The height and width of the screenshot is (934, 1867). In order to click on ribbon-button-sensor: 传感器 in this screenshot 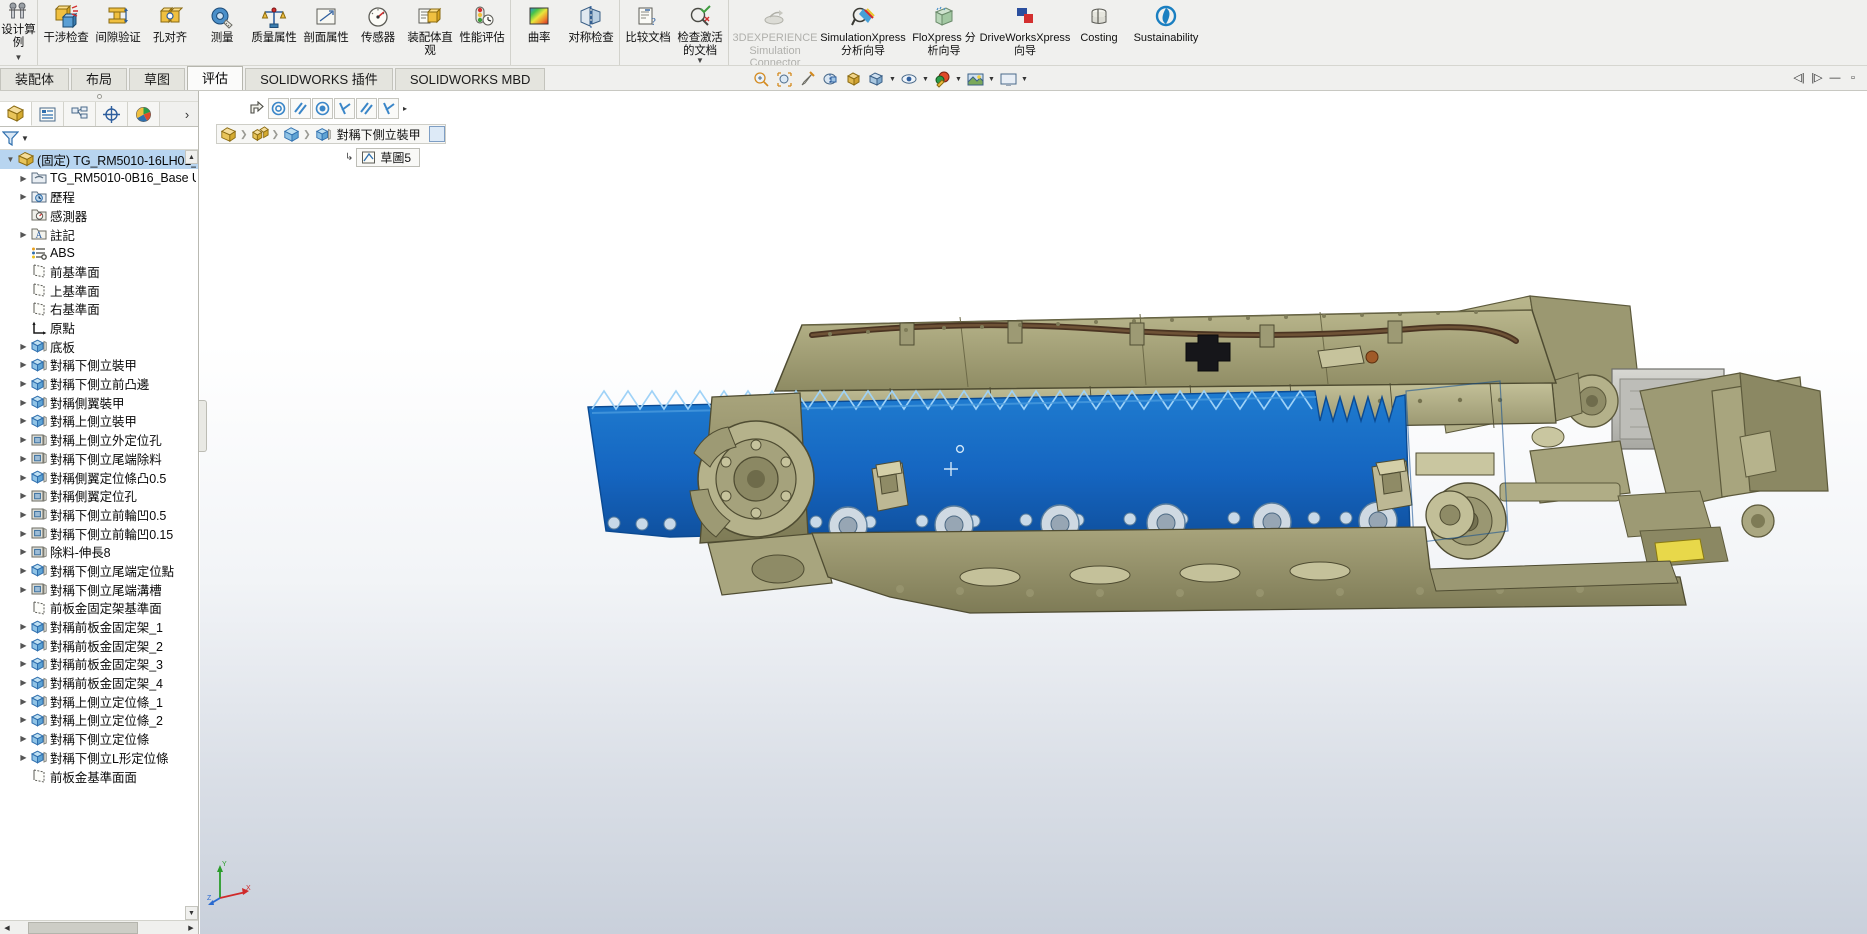, I will do `click(378, 33)`.